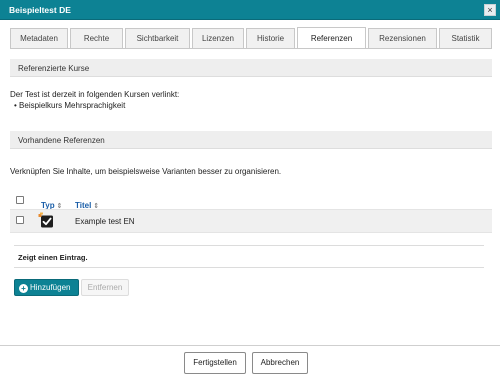  What do you see at coordinates (250, 345) in the screenshot?
I see `footer-divider` at bounding box center [250, 345].